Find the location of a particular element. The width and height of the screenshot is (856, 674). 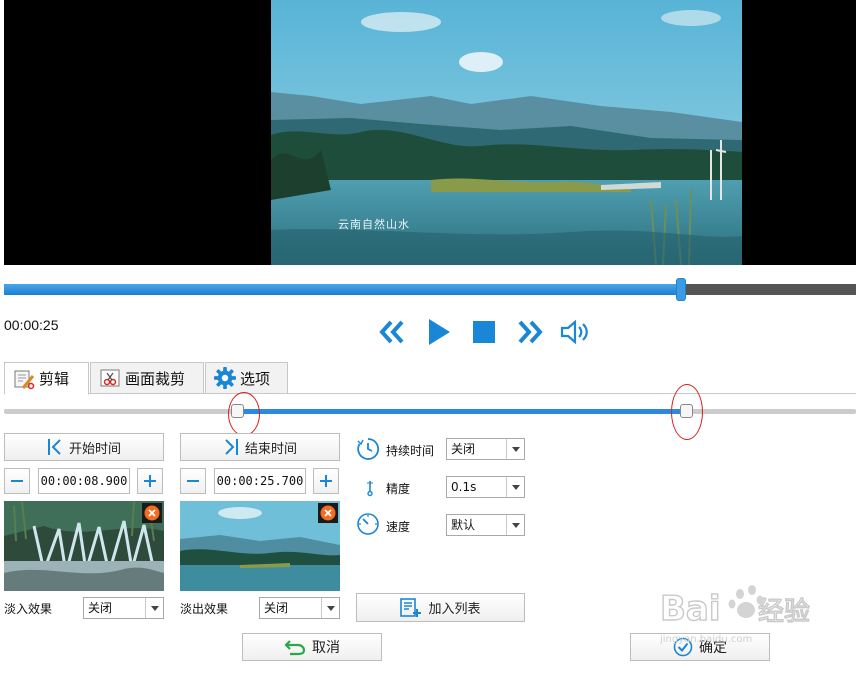

gear-icon is located at coordinates (225, 378).